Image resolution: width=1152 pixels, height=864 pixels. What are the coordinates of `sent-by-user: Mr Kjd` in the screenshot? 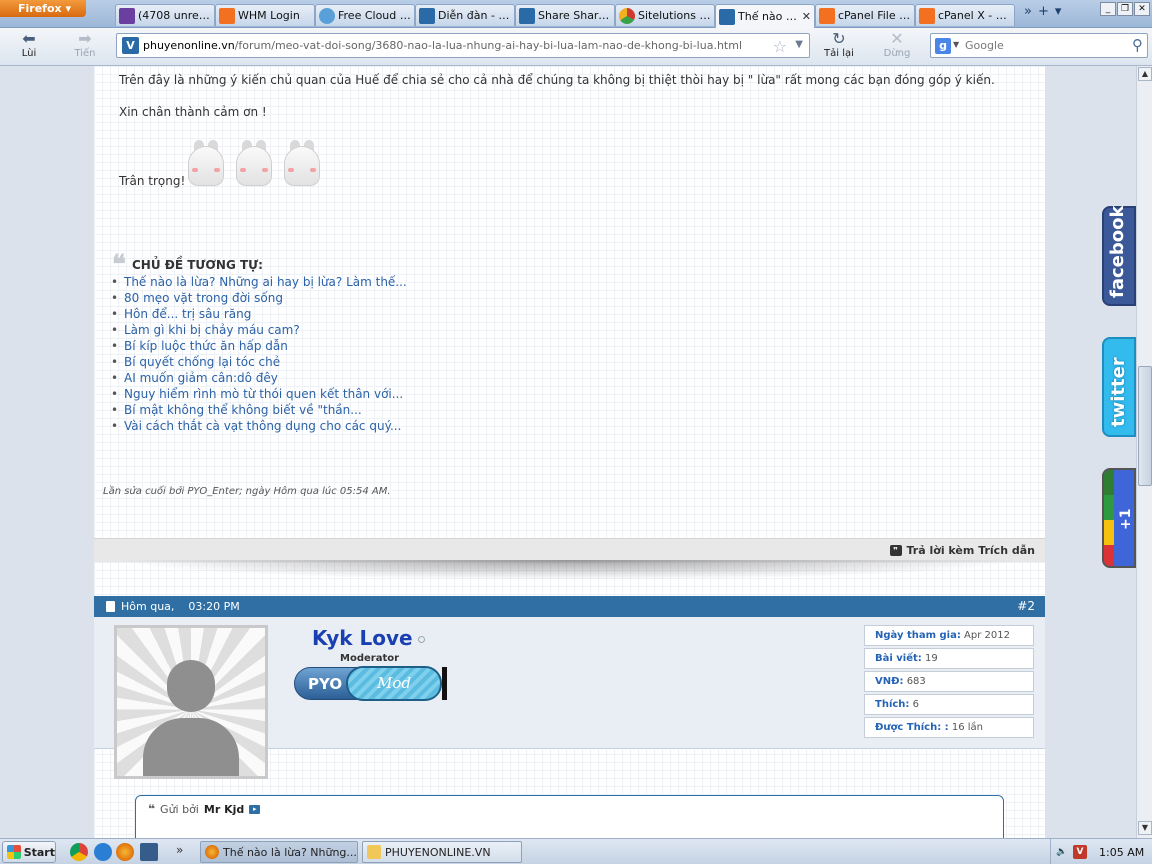 It's located at (224, 809).